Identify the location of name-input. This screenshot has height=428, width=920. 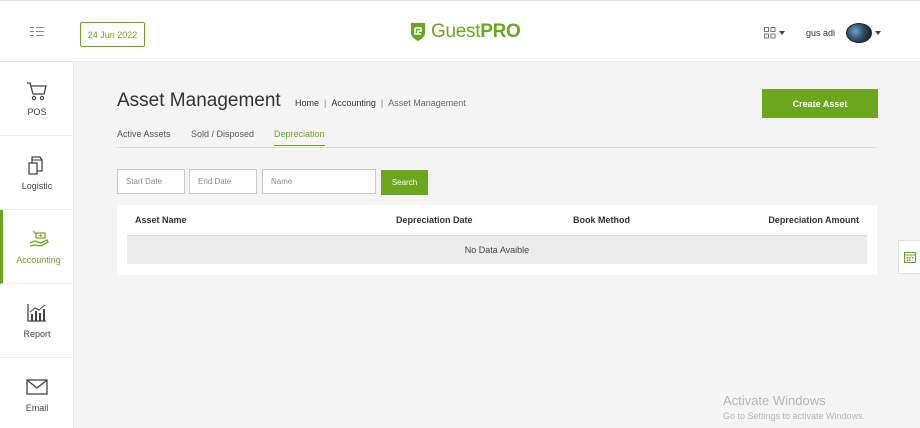
(319, 181).